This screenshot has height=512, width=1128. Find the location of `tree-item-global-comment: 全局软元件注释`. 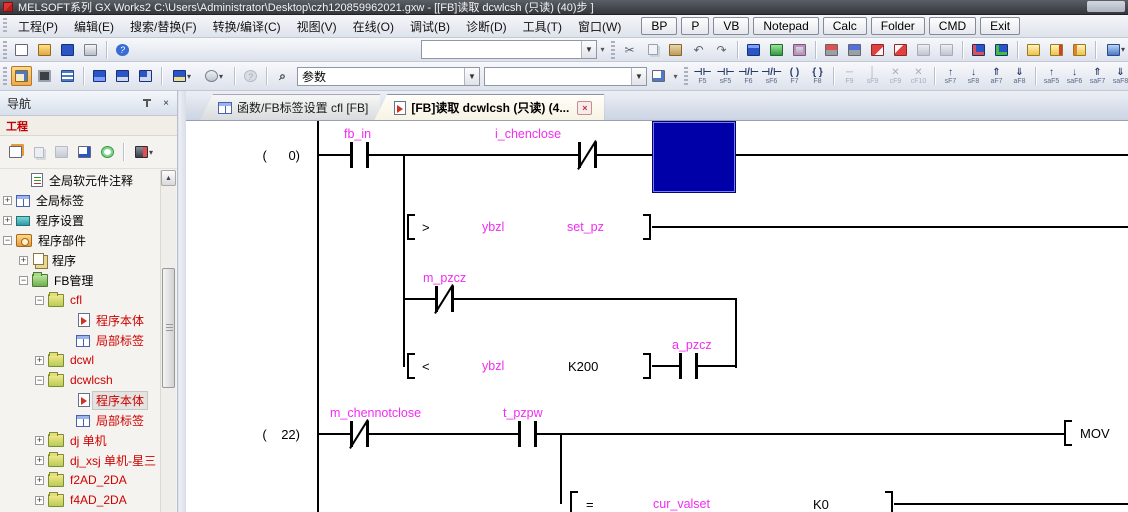

tree-item-global-comment: 全局软元件注释 is located at coordinates (80, 180).